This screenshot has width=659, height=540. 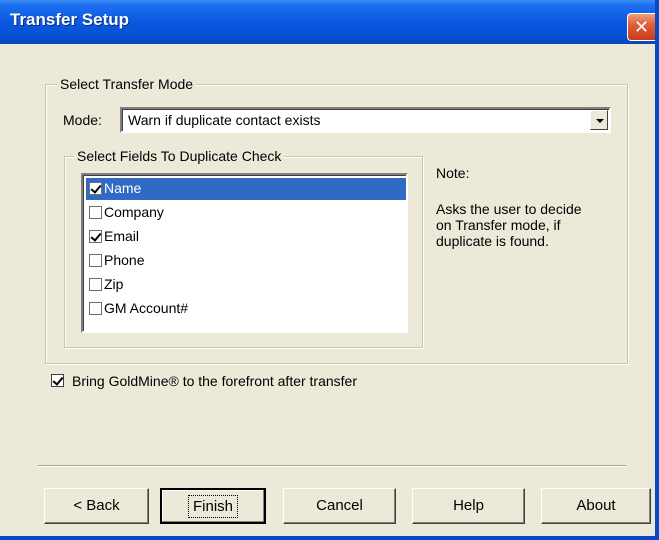 I want to click on back-button: < Back, so click(x=96, y=506).